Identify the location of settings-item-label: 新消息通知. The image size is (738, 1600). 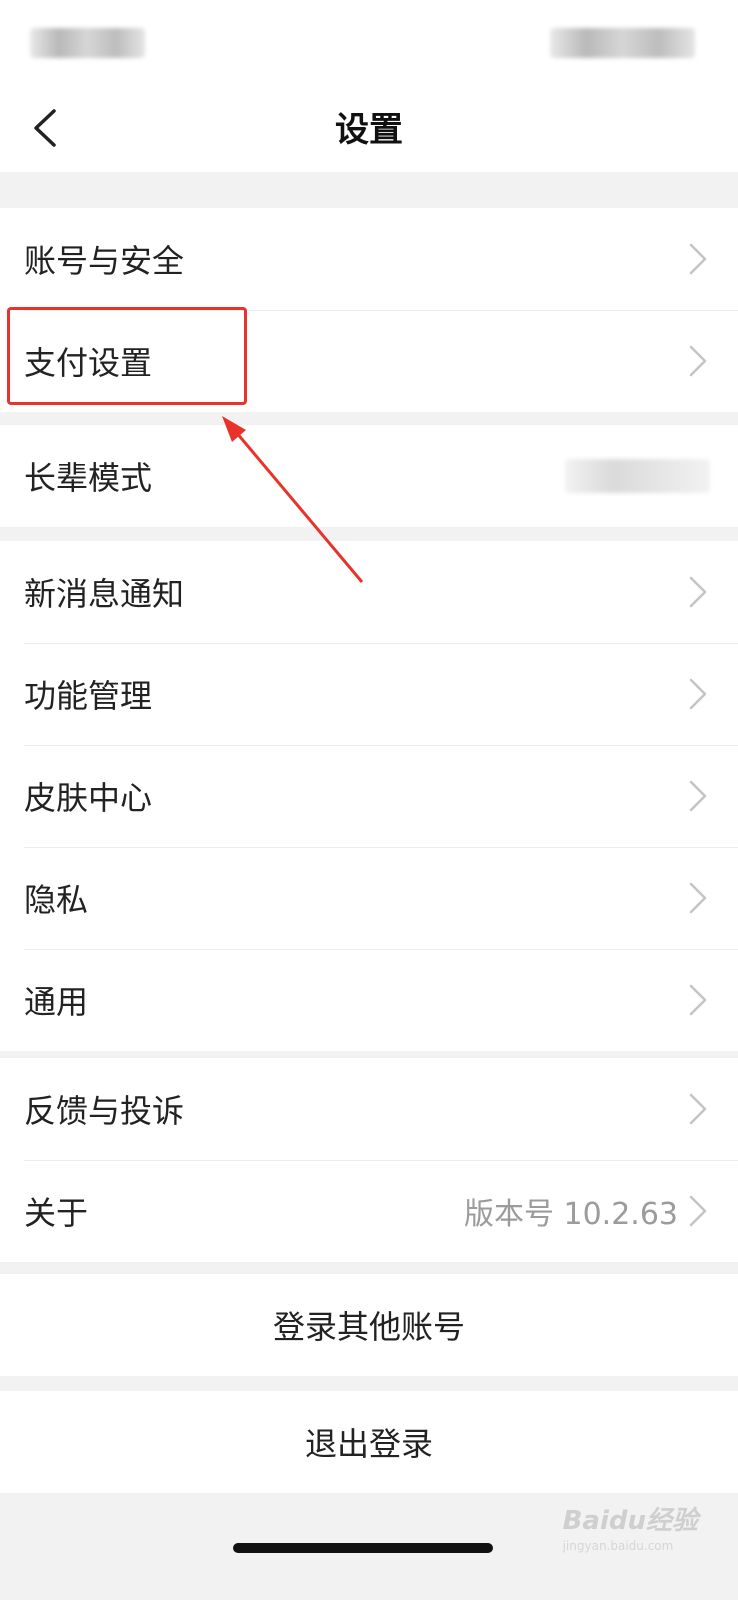
(104, 594).